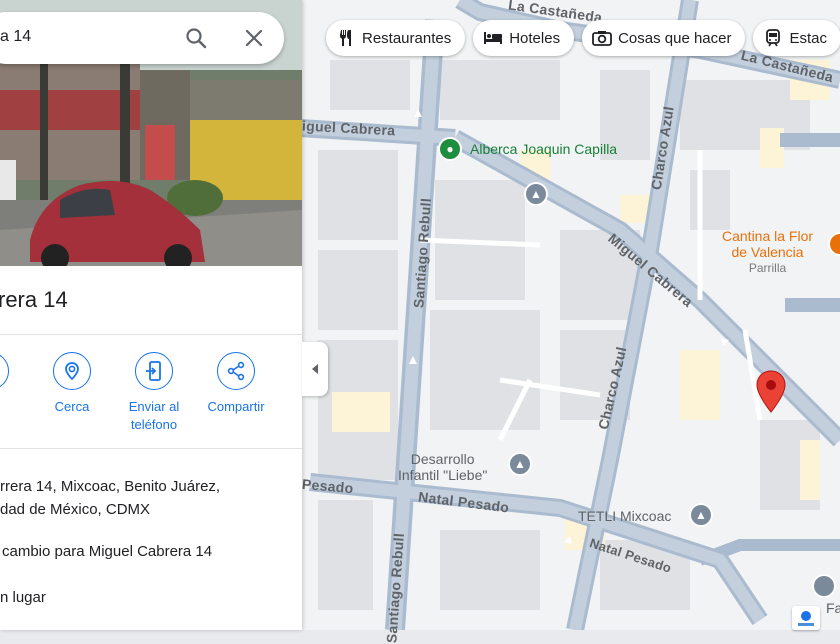 The width and height of the screenshot is (840, 644). I want to click on chip-label: Hoteles, so click(535, 38).